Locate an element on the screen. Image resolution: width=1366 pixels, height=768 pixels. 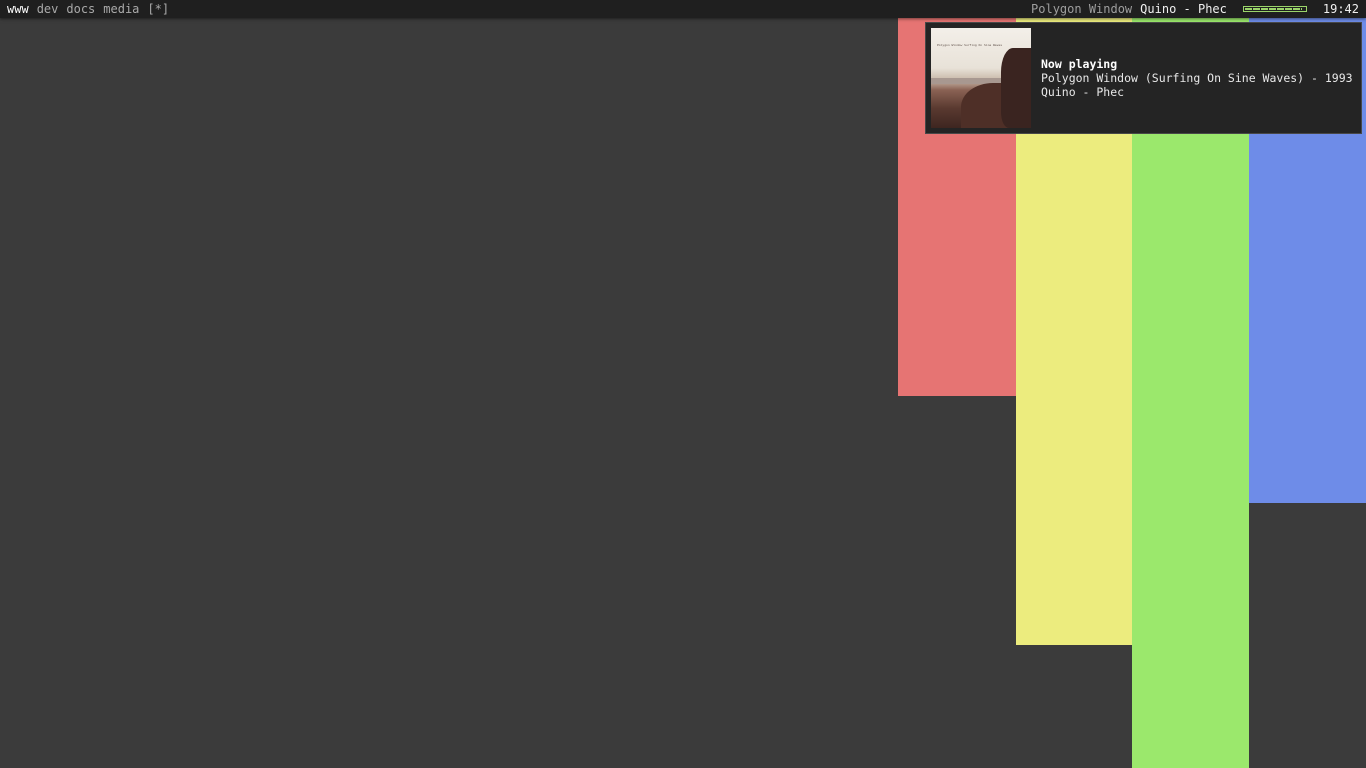
tag-dev: dev is located at coordinates (48, 9).